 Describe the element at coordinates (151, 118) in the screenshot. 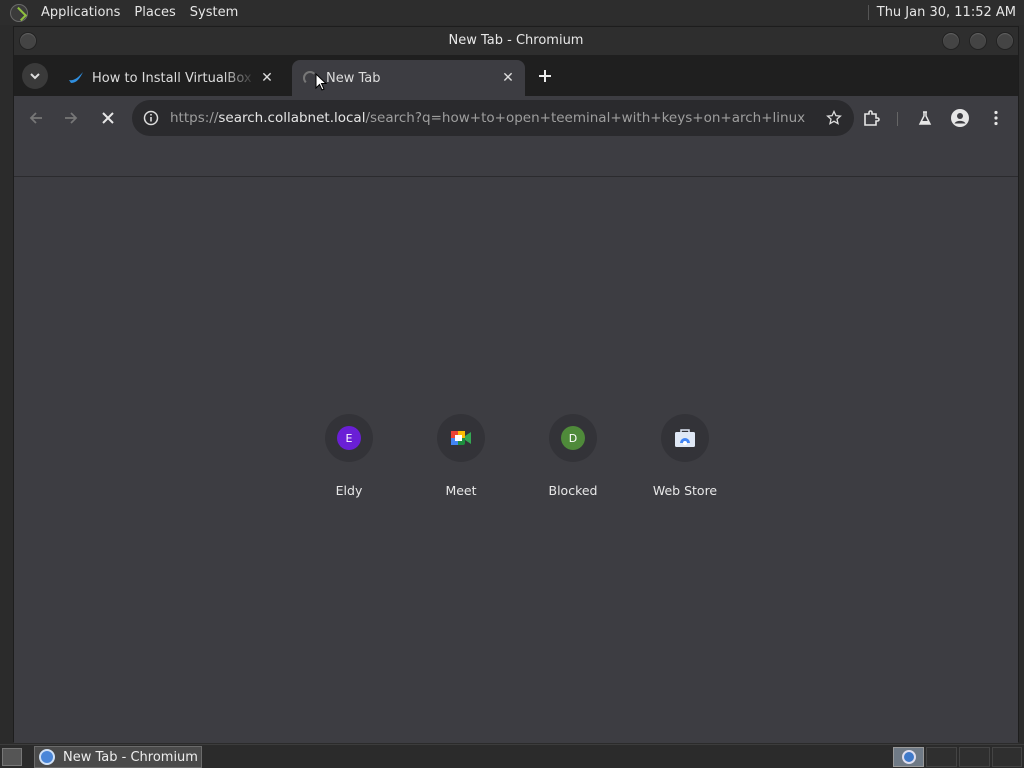

I see `info-icon` at that location.